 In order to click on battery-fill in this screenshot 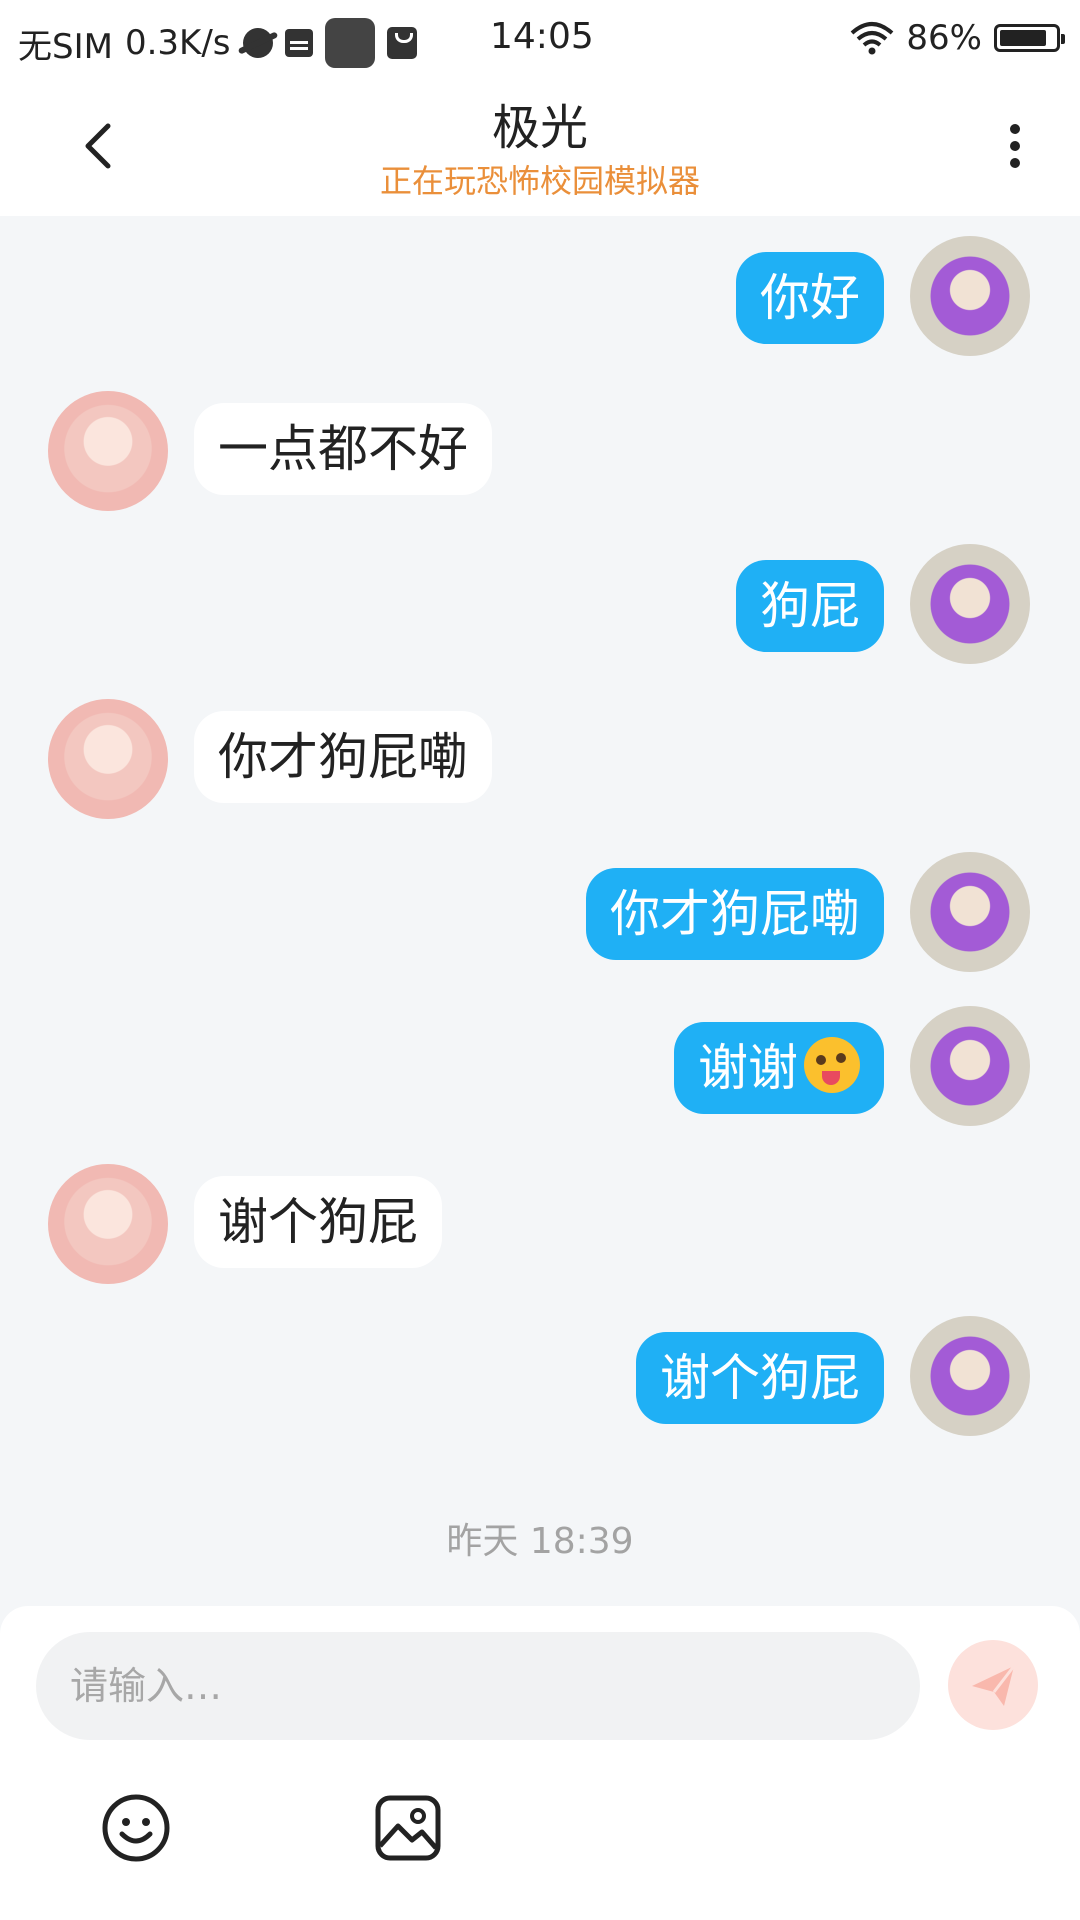, I will do `click(1023, 38)`.